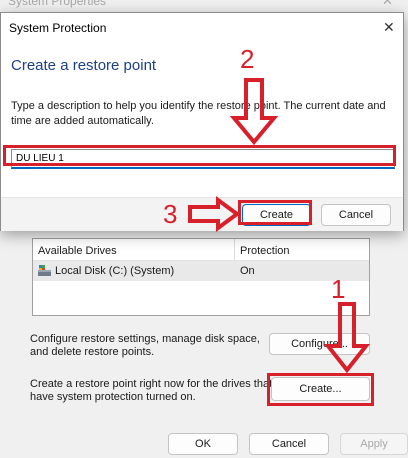 The width and height of the screenshot is (408, 458). Describe the element at coordinates (170, 214) in the screenshot. I see `annotation-number-3: 3` at that location.